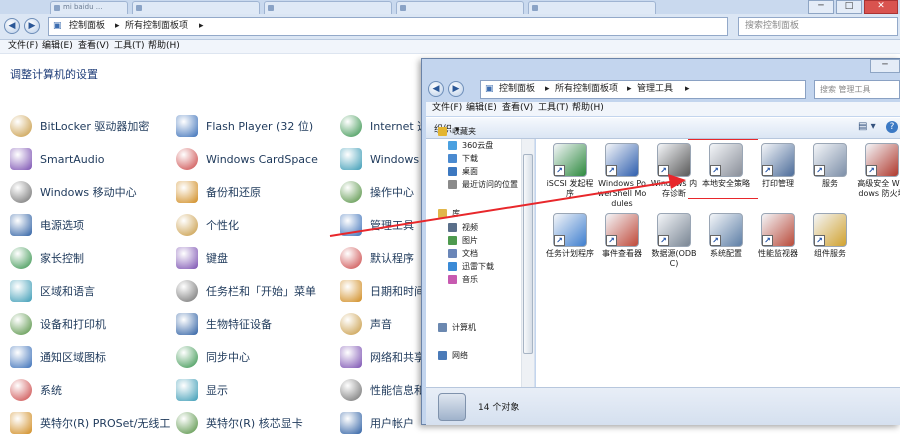 The height and width of the screenshot is (434, 900). Describe the element at coordinates (62, 225) in the screenshot. I see `control-panel-item-label: 电源选项` at that location.